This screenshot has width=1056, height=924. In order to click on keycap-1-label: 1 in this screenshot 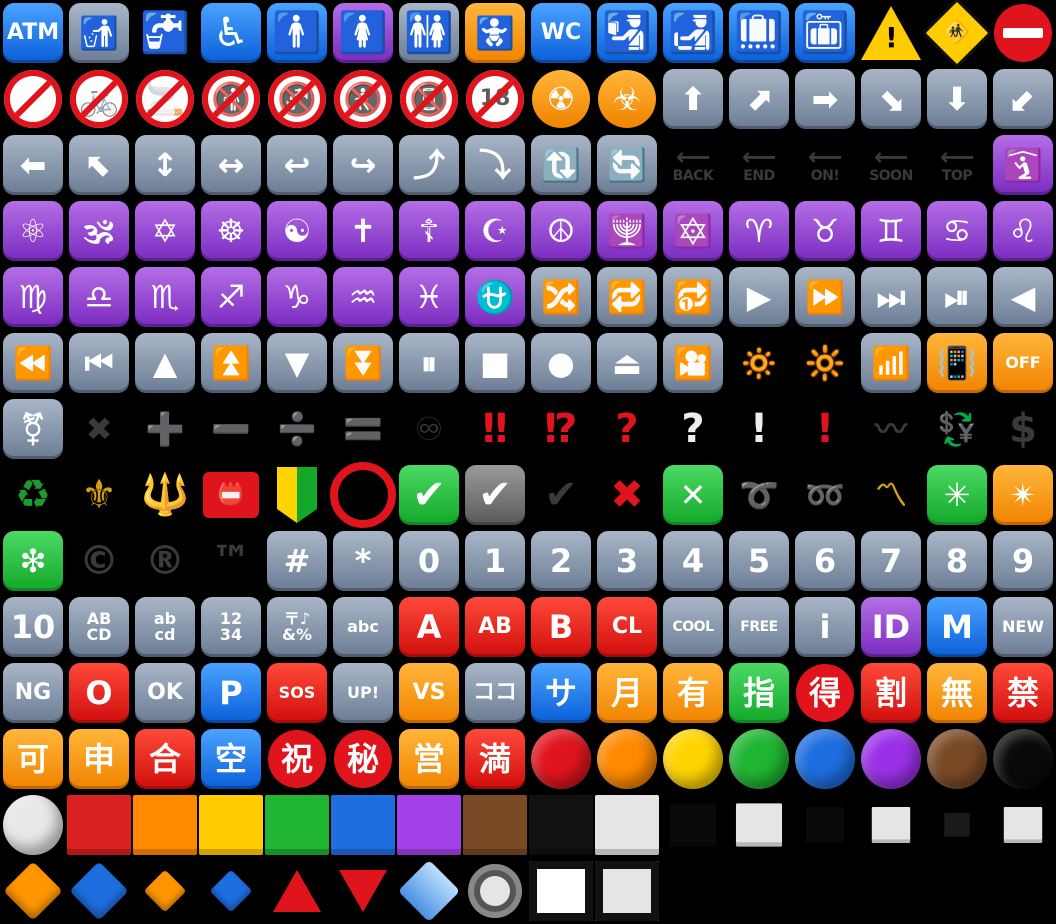, I will do `click(495, 561)`.